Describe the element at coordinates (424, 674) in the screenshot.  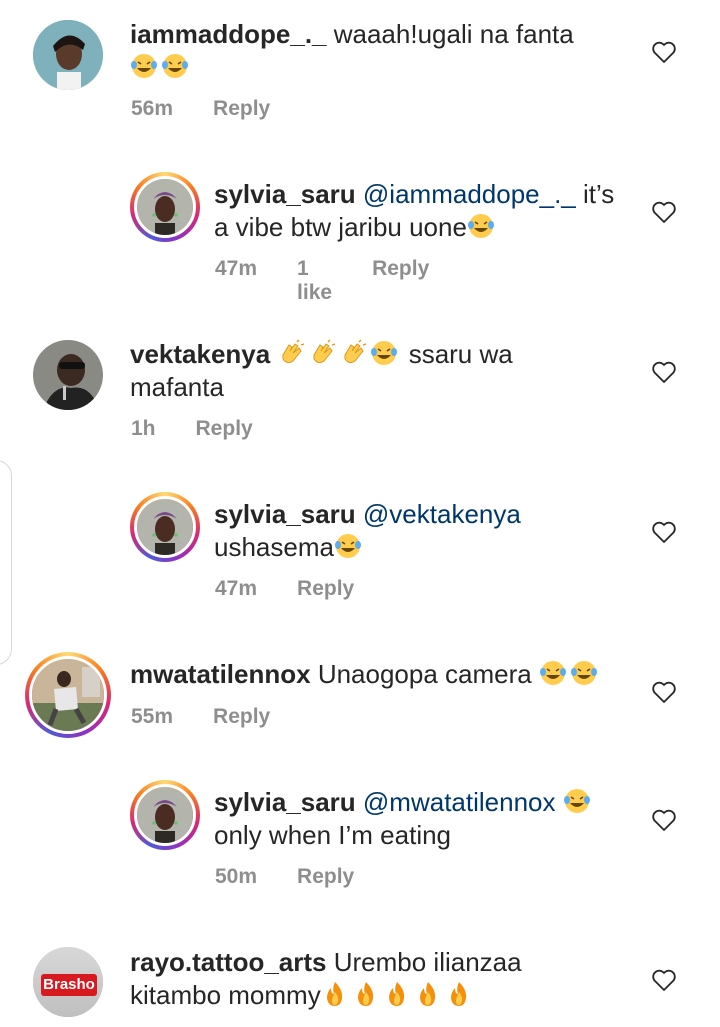
I see `comment-body: Unaogopa camera` at that location.